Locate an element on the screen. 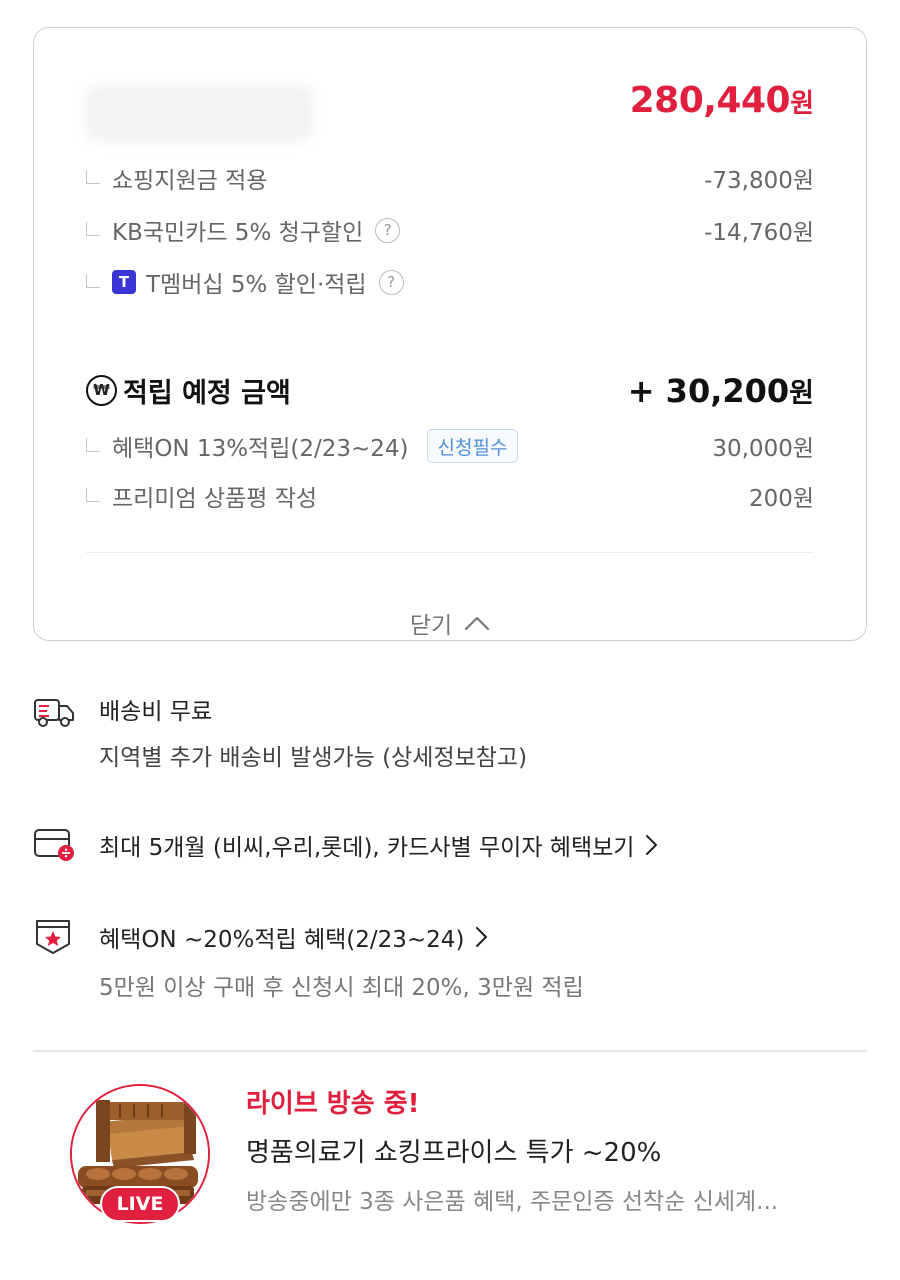  final-price: 280,440원 is located at coordinates (722, 100).